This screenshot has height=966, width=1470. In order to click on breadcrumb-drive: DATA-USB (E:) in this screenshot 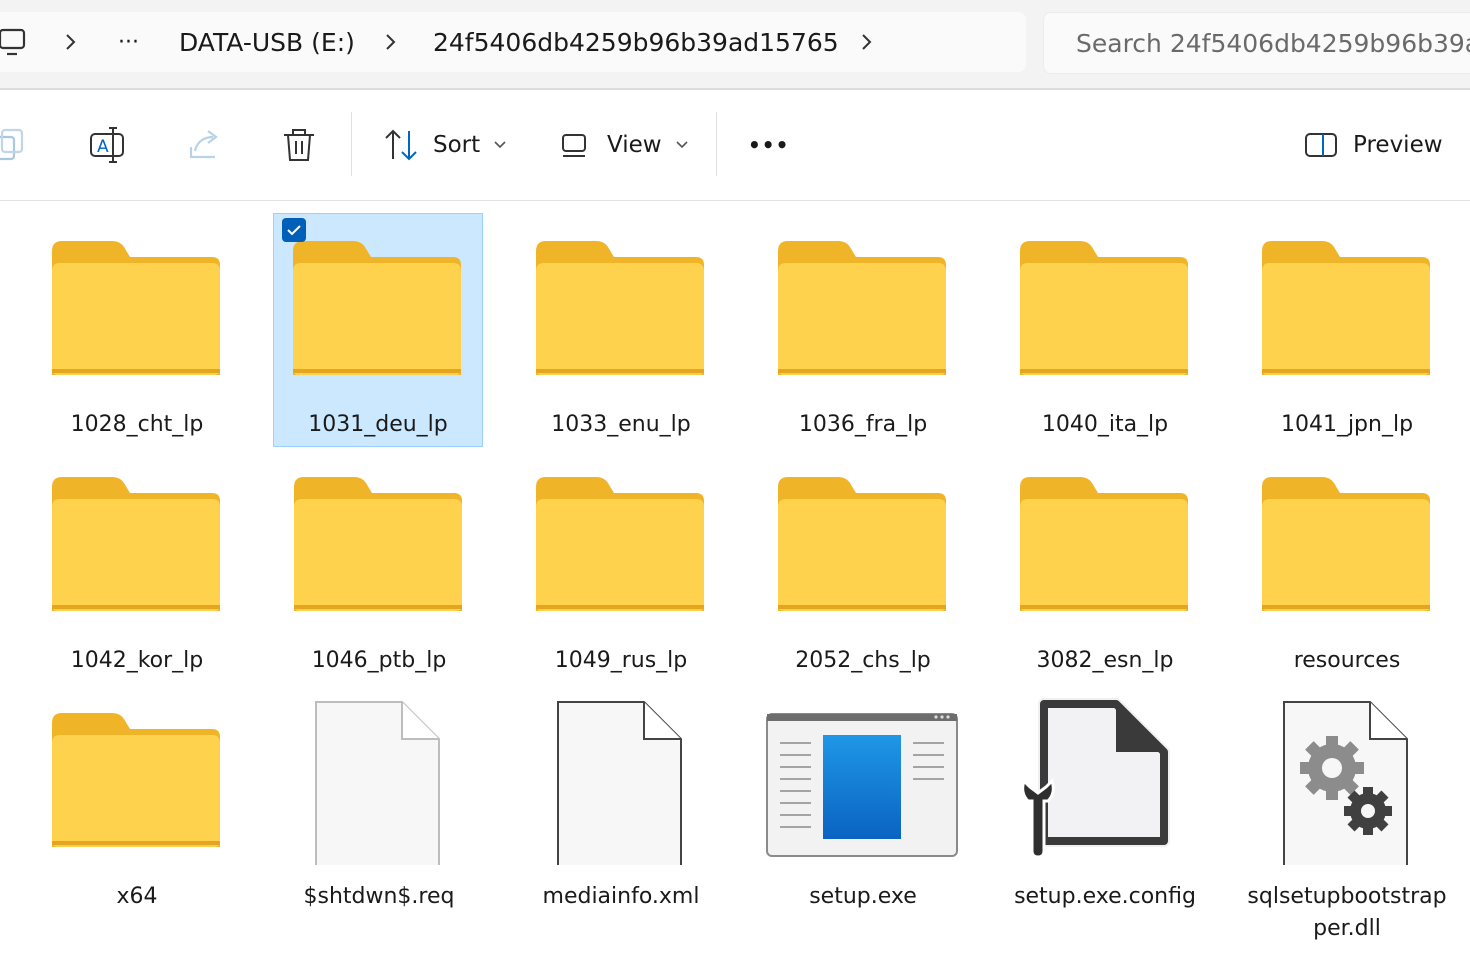, I will do `click(267, 42)`.